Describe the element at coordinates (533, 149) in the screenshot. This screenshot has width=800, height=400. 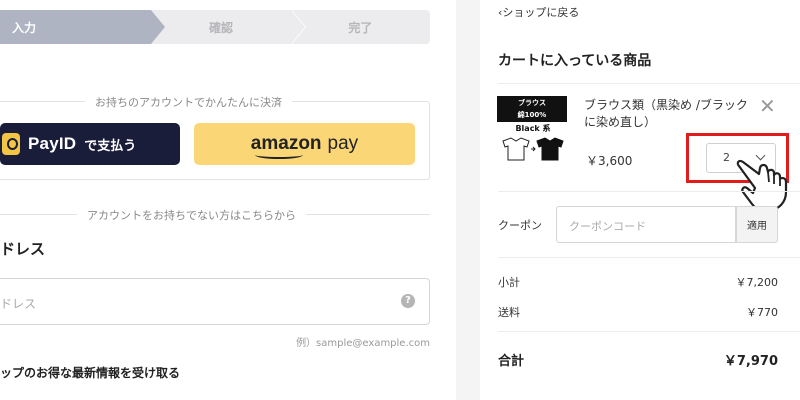
I see `blouse-illustration-icon` at that location.